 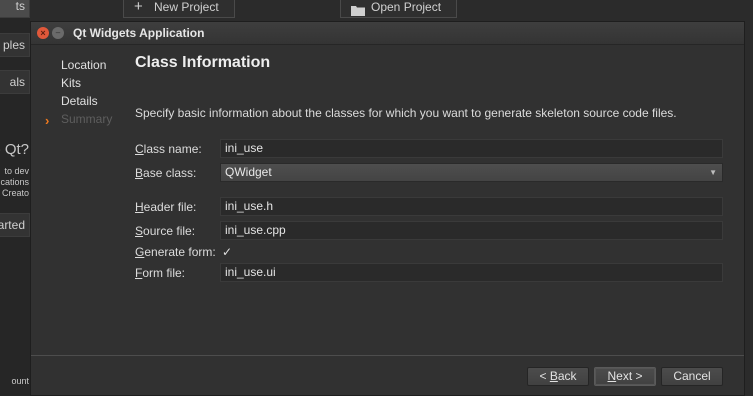 What do you see at coordinates (471, 148) in the screenshot?
I see `class-name-input: ini_use` at bounding box center [471, 148].